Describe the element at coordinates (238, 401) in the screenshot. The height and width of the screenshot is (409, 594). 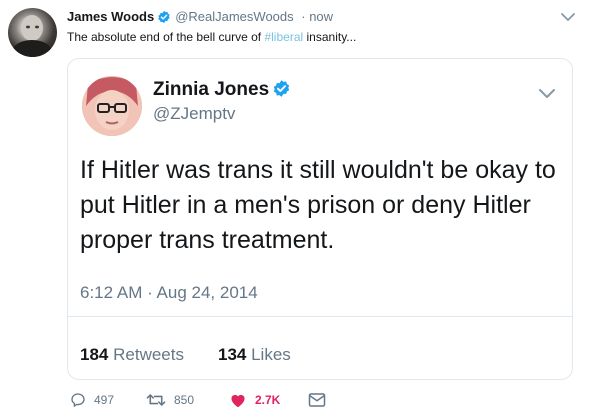
I see `heart-filled-icon` at that location.